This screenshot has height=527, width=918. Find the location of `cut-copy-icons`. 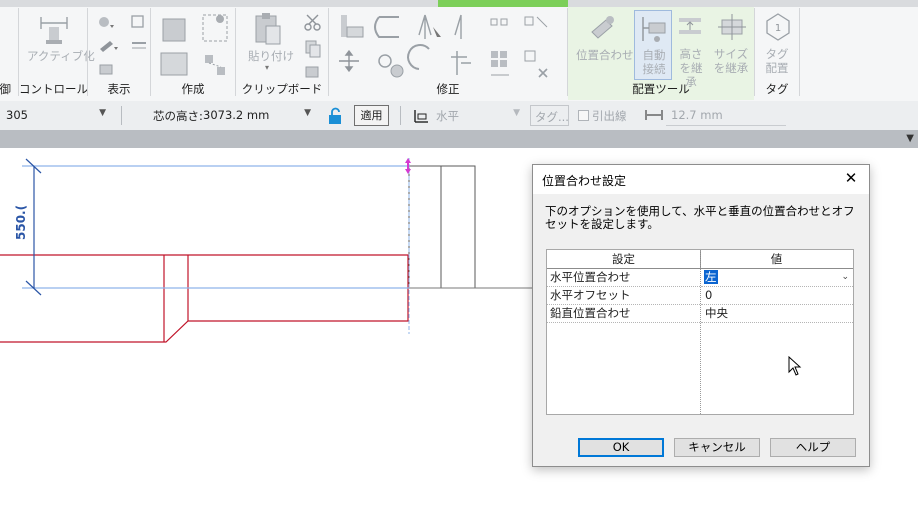

cut-copy-icons is located at coordinates (313, 46).